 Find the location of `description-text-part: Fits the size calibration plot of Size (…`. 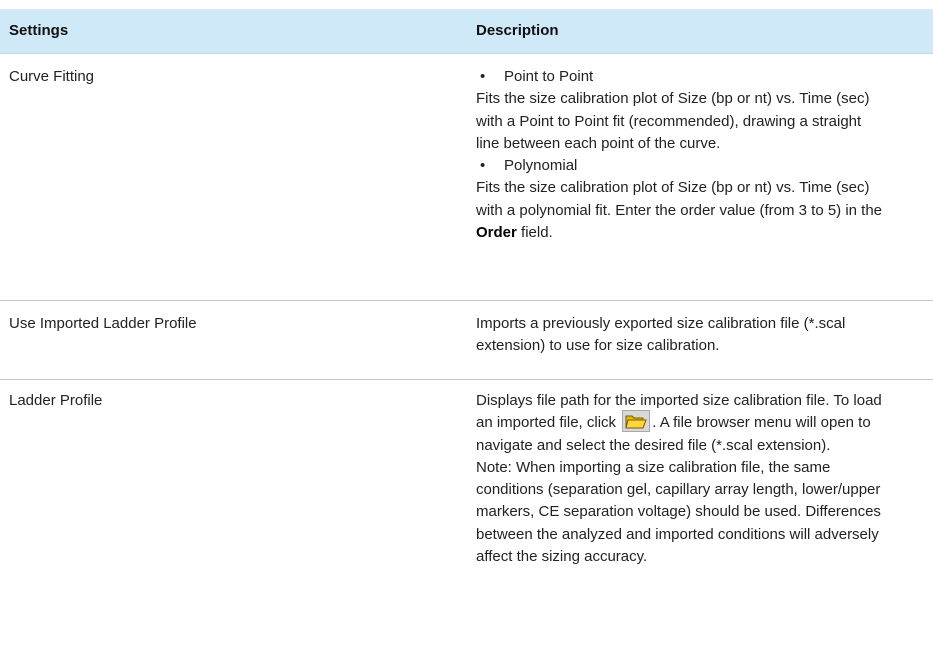

description-text-part: Fits the size calibration plot of Size (… is located at coordinates (679, 199).